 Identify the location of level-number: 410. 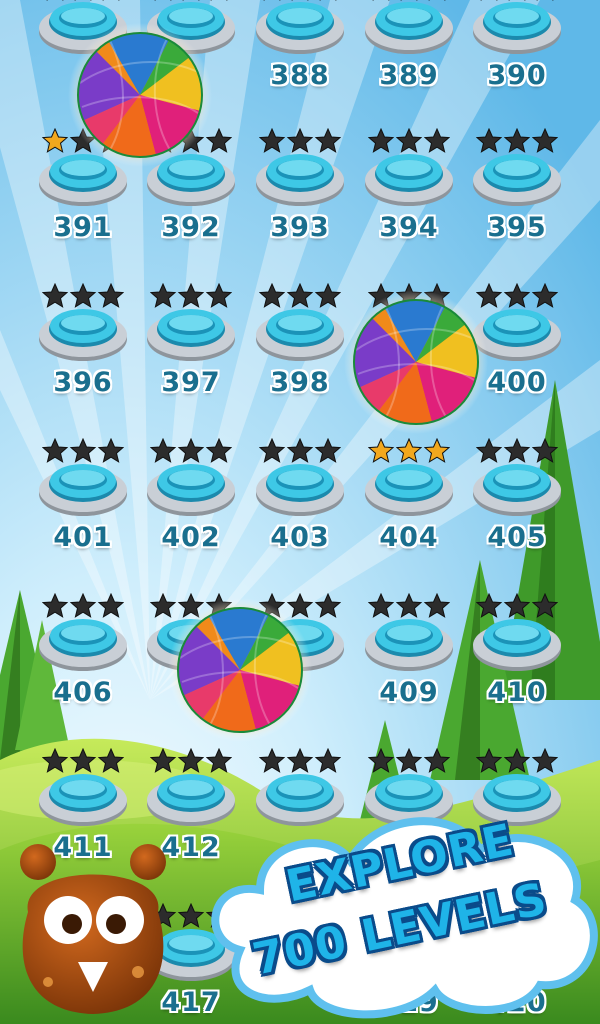
(517, 692).